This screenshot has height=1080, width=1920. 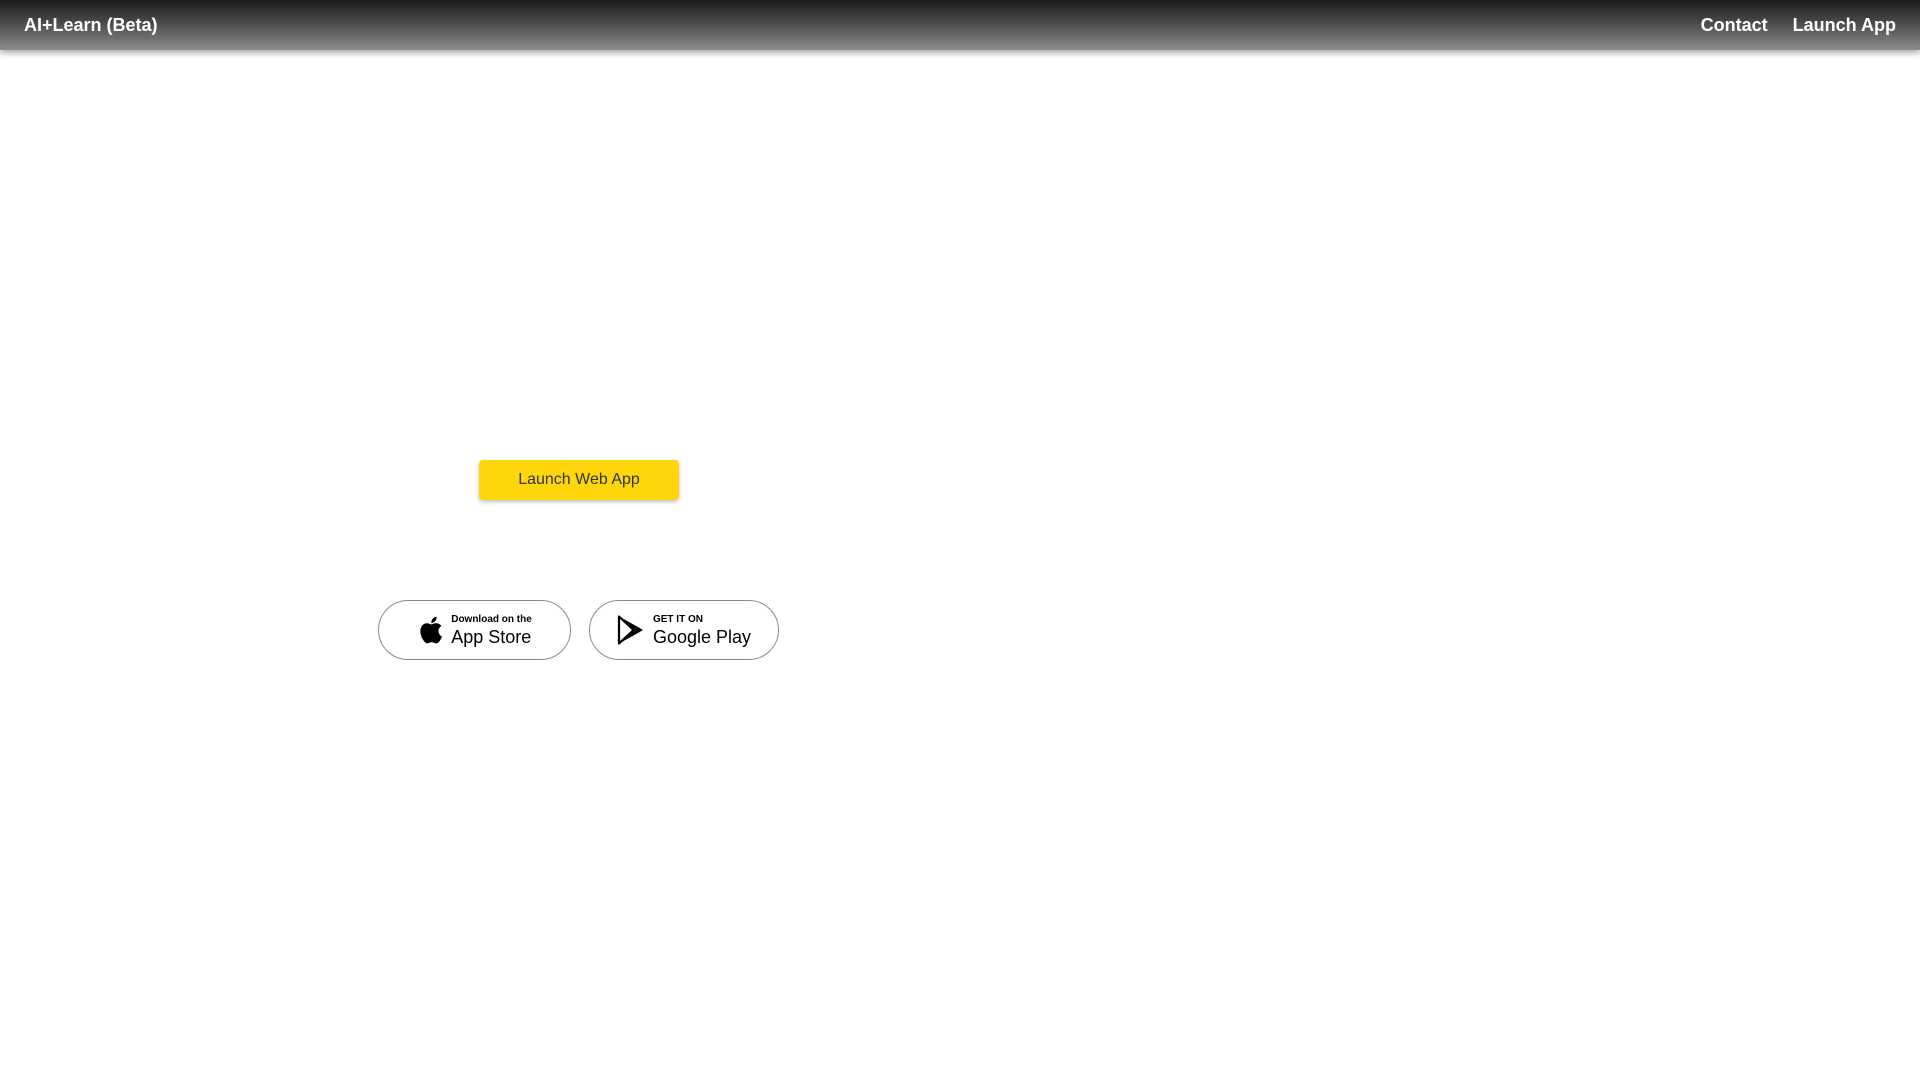 I want to click on app-store-small-text: Download on the, so click(x=491, y=619).